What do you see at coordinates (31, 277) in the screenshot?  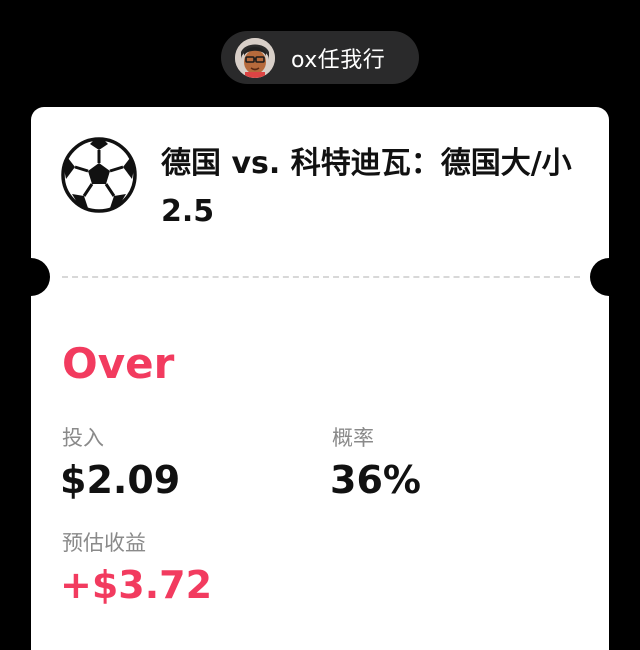 I see `ticket-notch-left` at bounding box center [31, 277].